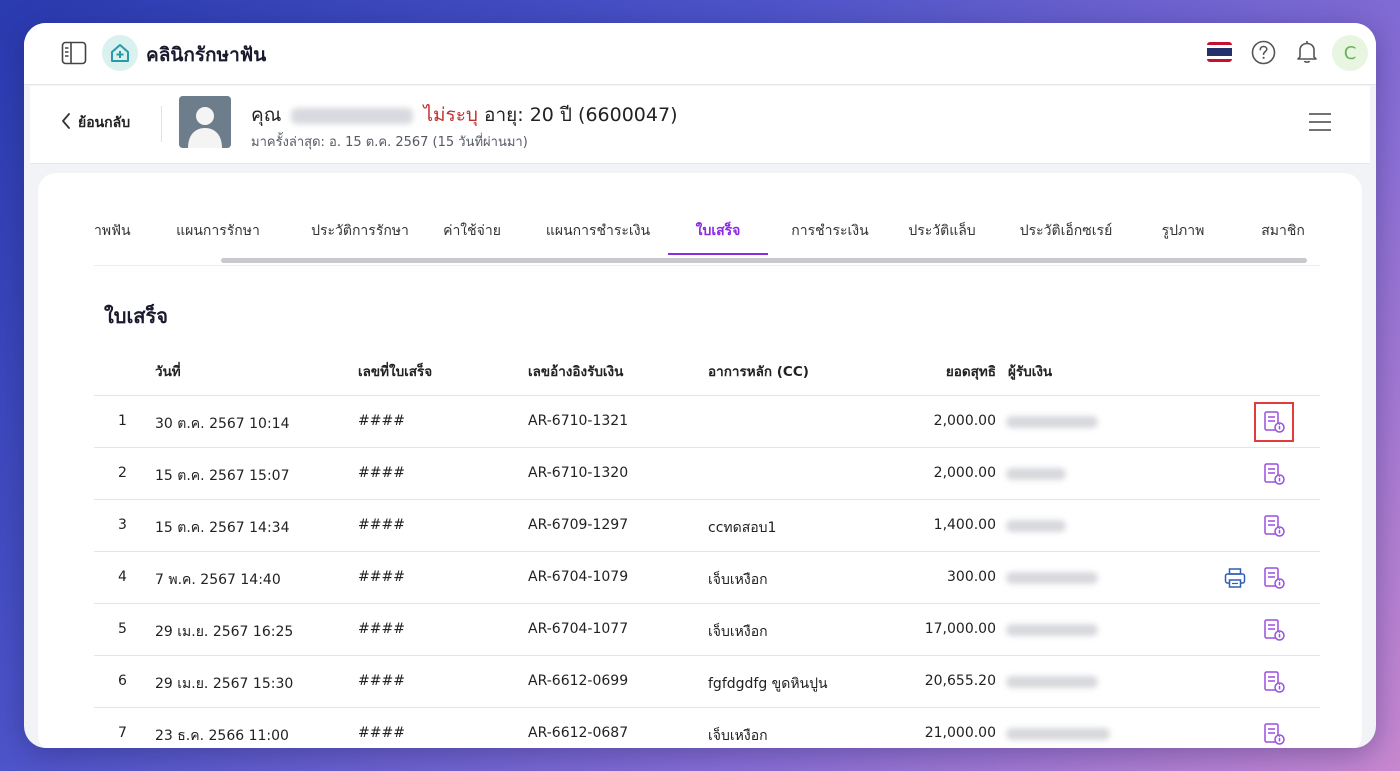  Describe the element at coordinates (578, 473) in the screenshot. I see `row-reference: AR-6710-1320` at that location.